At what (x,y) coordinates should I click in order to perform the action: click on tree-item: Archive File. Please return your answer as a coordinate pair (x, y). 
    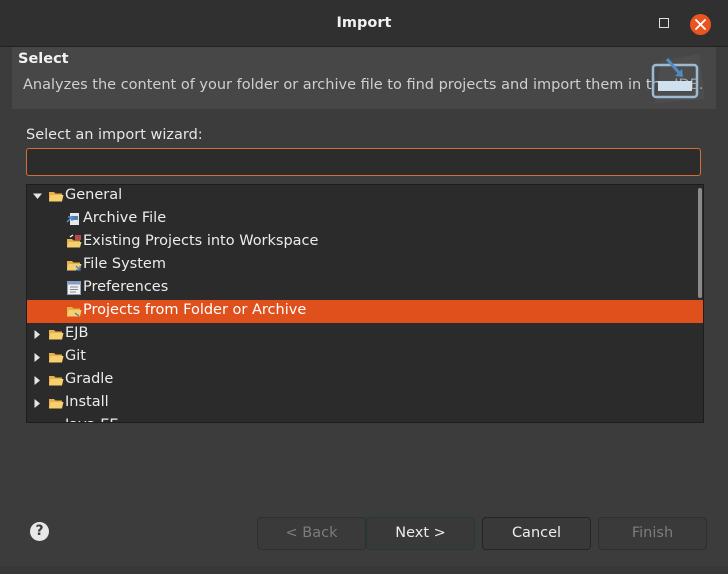
    Looking at the image, I should click on (365, 219).